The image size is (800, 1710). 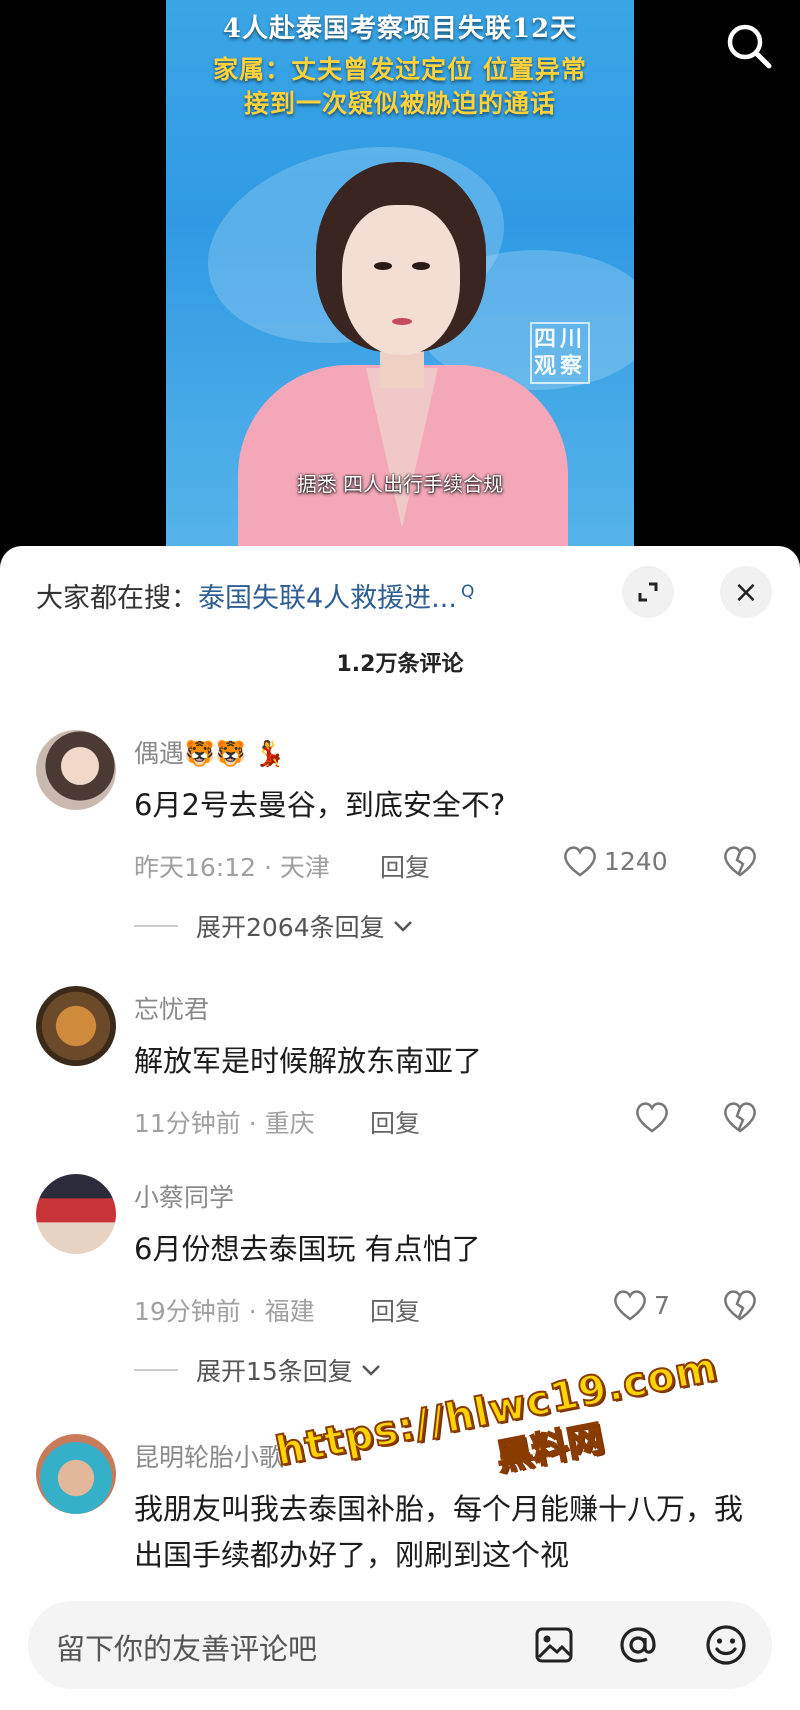 I want to click on expand-sheet-button, so click(x=648, y=592).